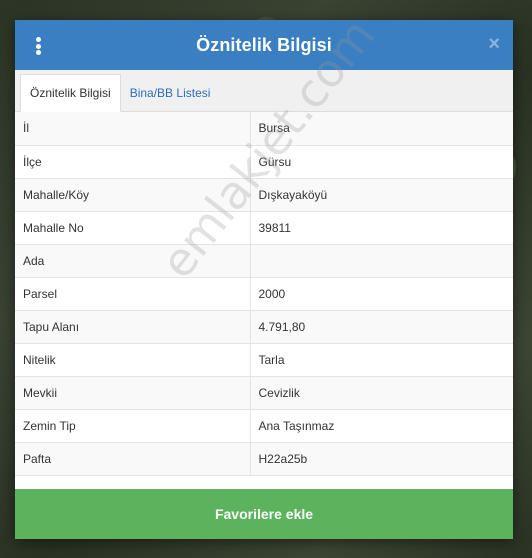 The height and width of the screenshot is (558, 532). I want to click on row-key: Tapu Alanı, so click(133, 327).